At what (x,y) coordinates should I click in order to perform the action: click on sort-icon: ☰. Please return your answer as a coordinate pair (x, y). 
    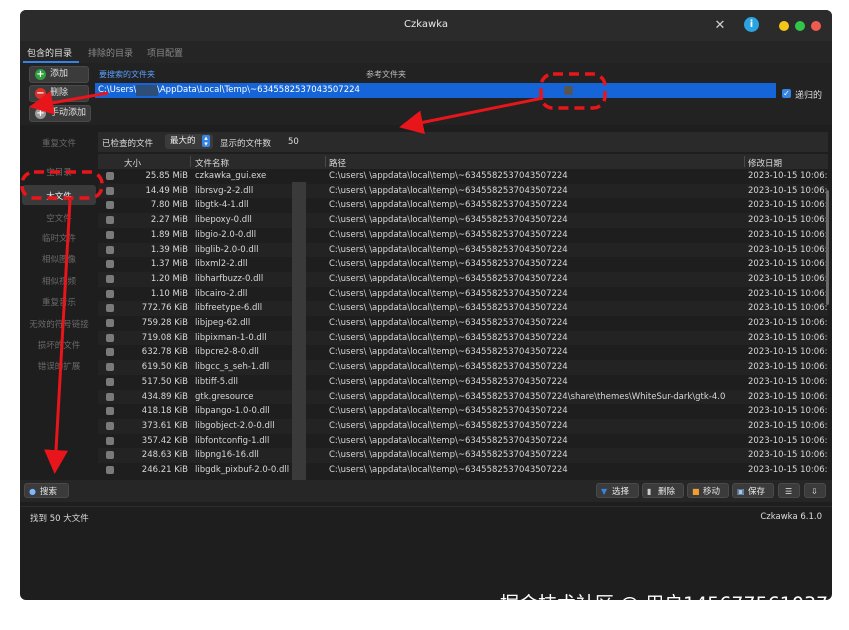
    Looking at the image, I should click on (789, 491).